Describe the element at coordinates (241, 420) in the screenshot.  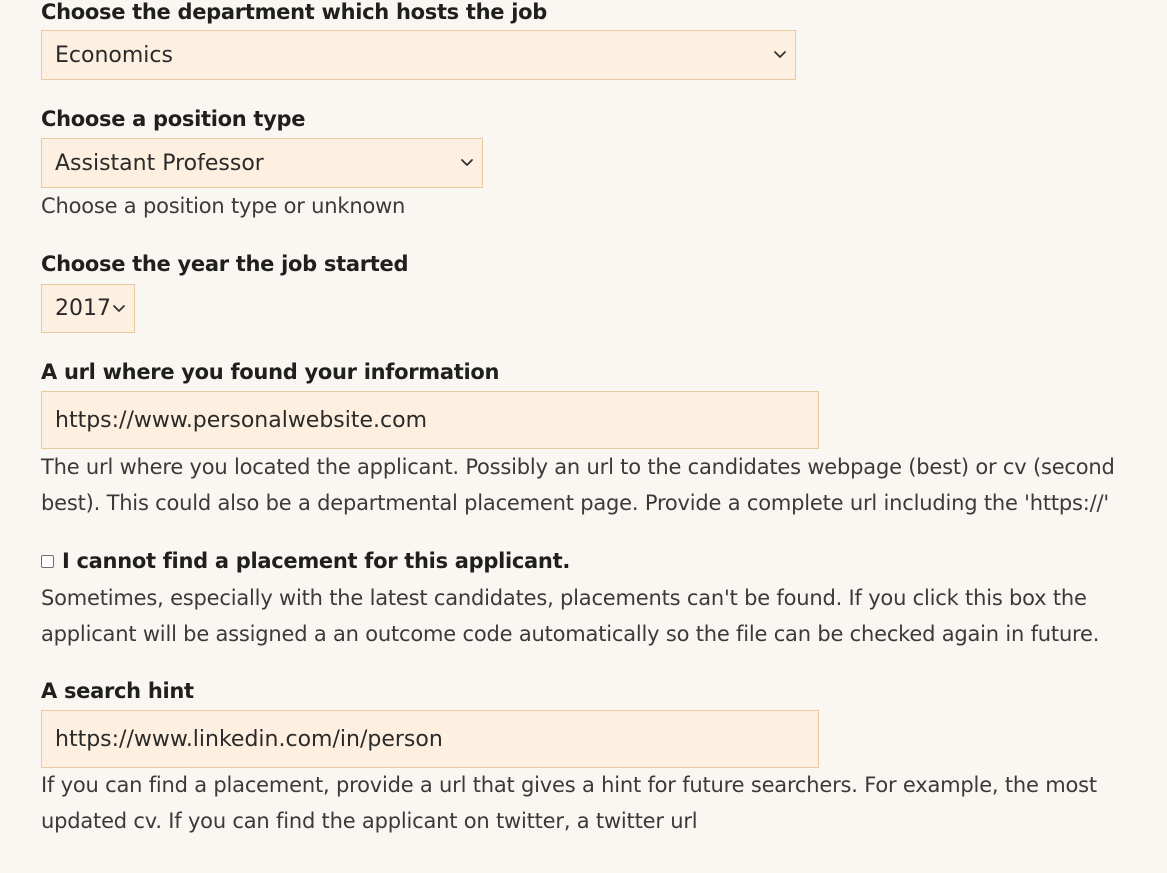
I see `info-url-value: https://www.personalwebsite.com` at that location.